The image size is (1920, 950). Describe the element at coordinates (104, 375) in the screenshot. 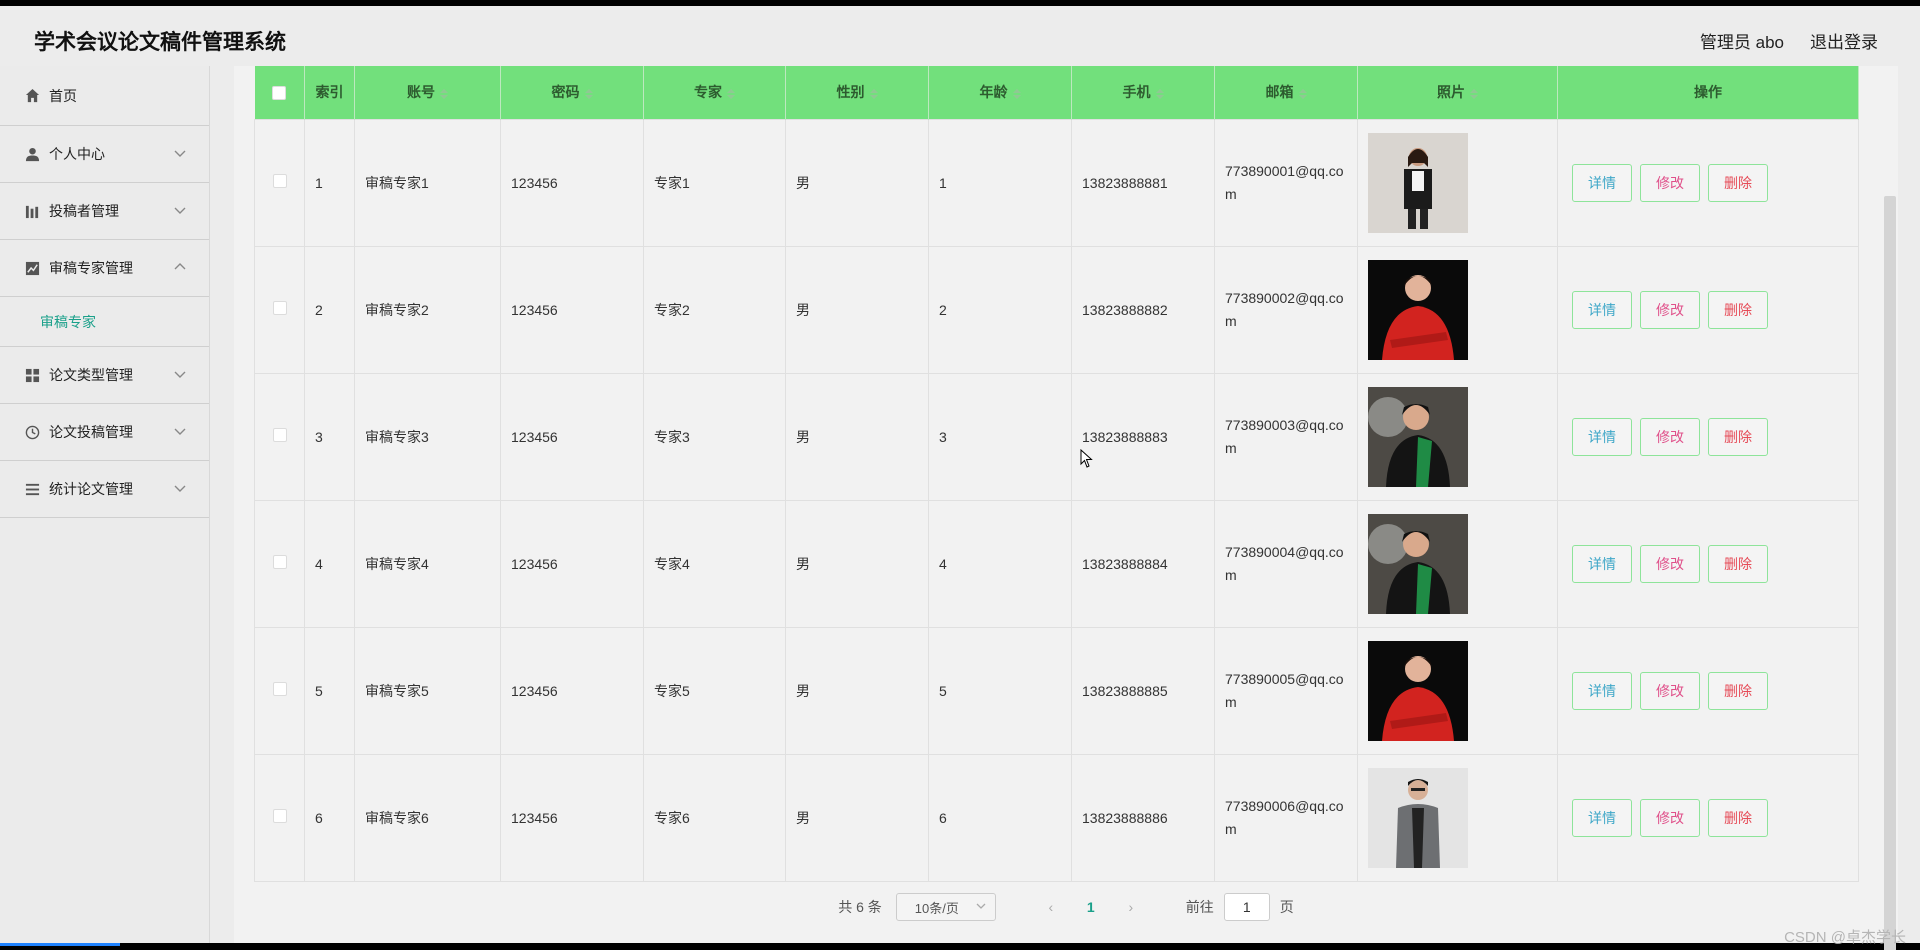

I see `sidebar-item-paper-types: 论文类型管理` at that location.